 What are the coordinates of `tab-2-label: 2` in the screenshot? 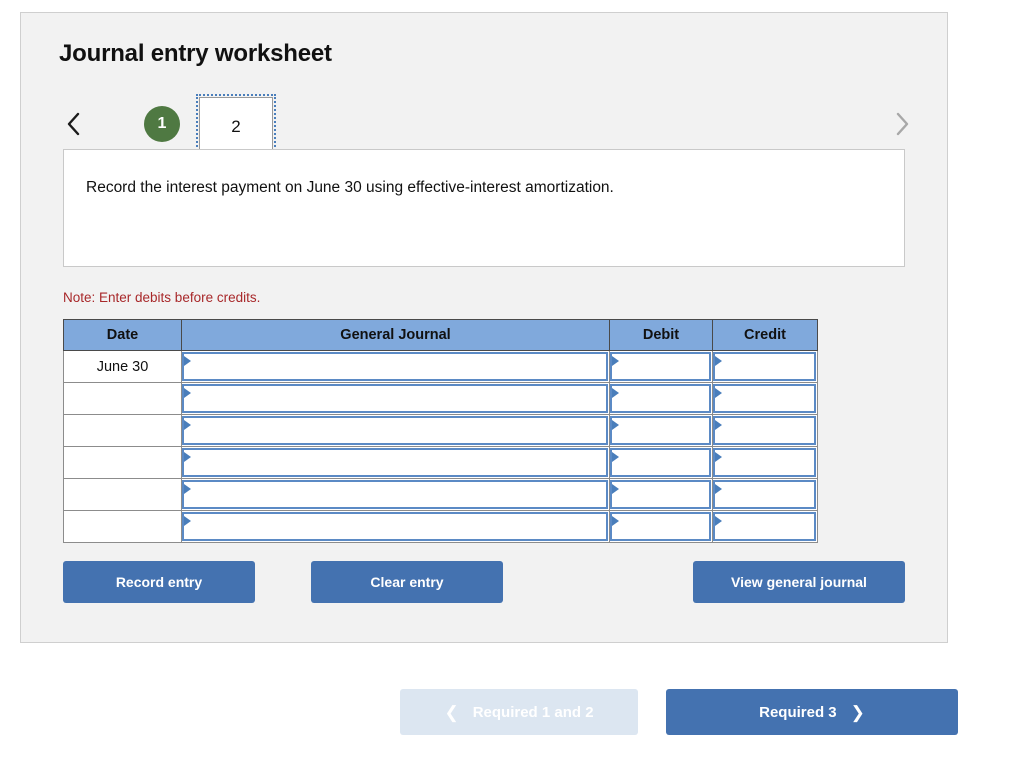 It's located at (236, 126).